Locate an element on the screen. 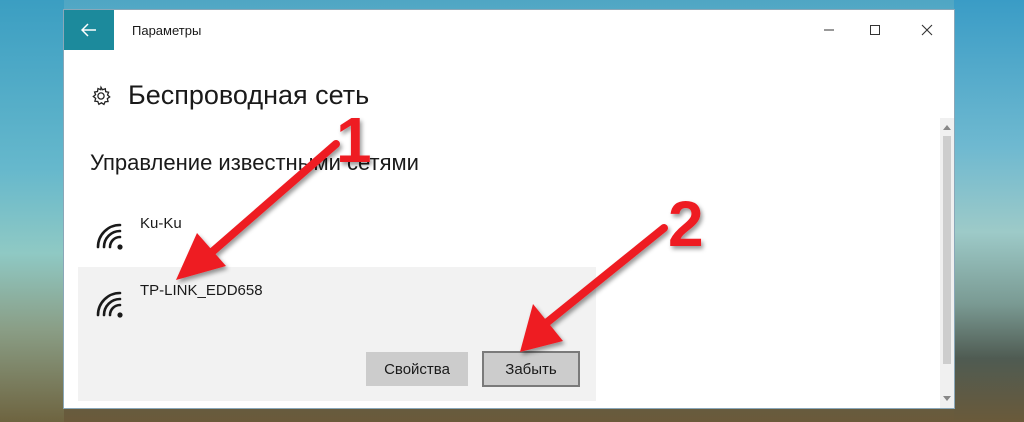 Image resolution: width=1024 pixels, height=422 pixels. page-title: Беспроводная сеть is located at coordinates (249, 95).